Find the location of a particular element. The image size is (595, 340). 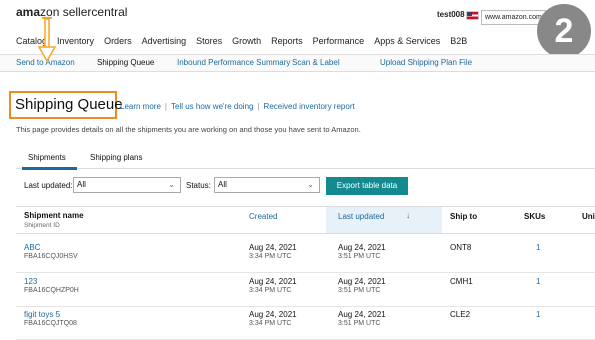

nav-orders: Orders is located at coordinates (118, 41).